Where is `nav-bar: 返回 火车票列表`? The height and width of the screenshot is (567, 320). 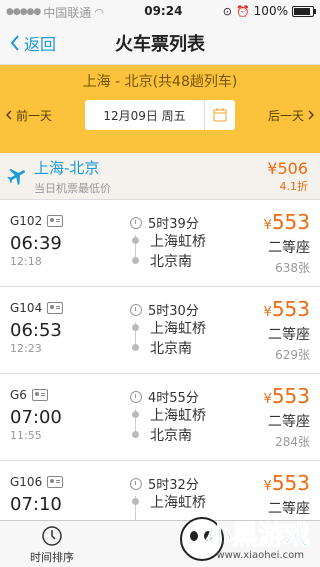 nav-bar: 返回 火车票列表 is located at coordinates (160, 43).